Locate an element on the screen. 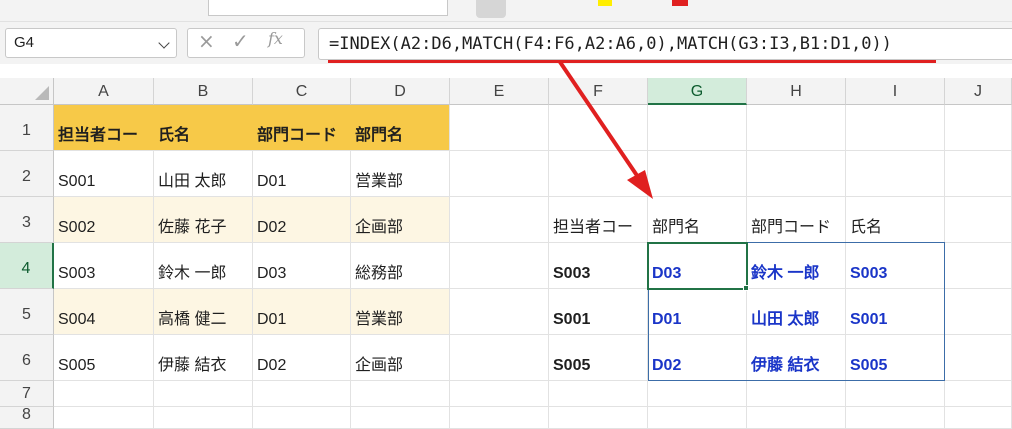 This screenshot has height=429, width=1012. annotation-arrow is located at coordinates (605, 129).